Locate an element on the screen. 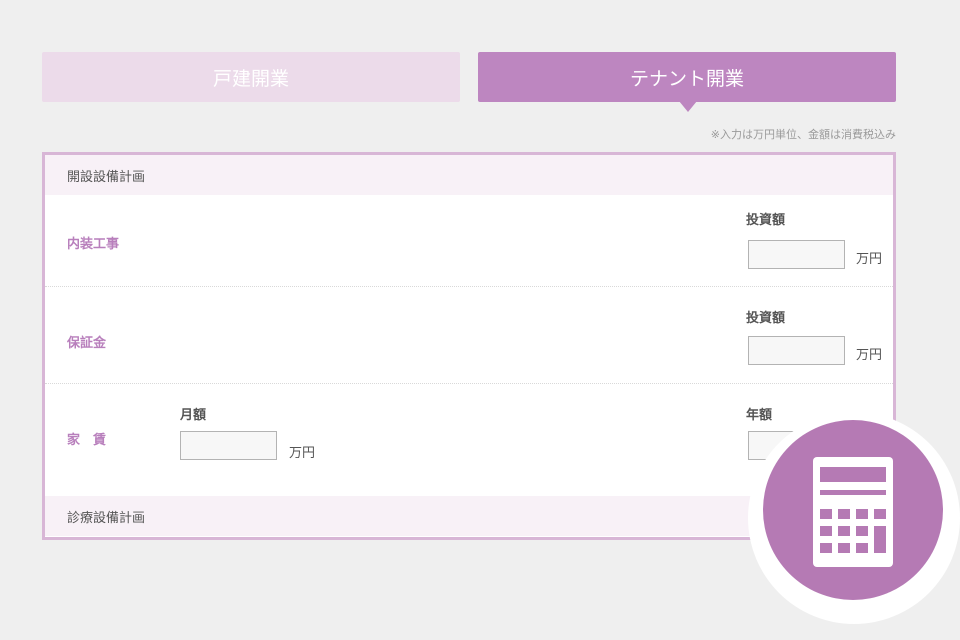 The image size is (960, 640). tab-tenant-opening-label: テナント開業 is located at coordinates (686, 78).